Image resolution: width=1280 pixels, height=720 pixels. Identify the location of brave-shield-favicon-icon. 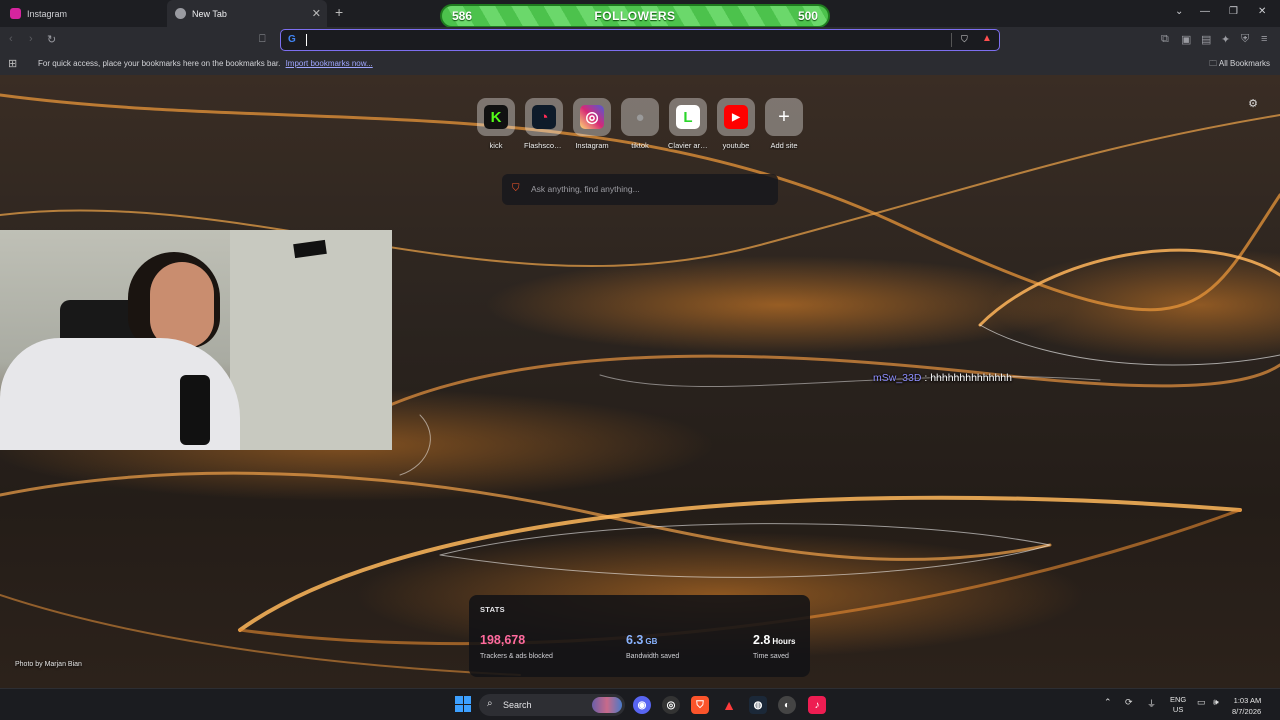
(180, 13).